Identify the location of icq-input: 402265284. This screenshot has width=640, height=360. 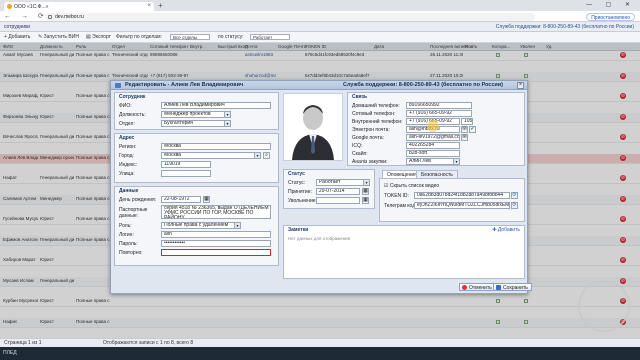
(433, 145).